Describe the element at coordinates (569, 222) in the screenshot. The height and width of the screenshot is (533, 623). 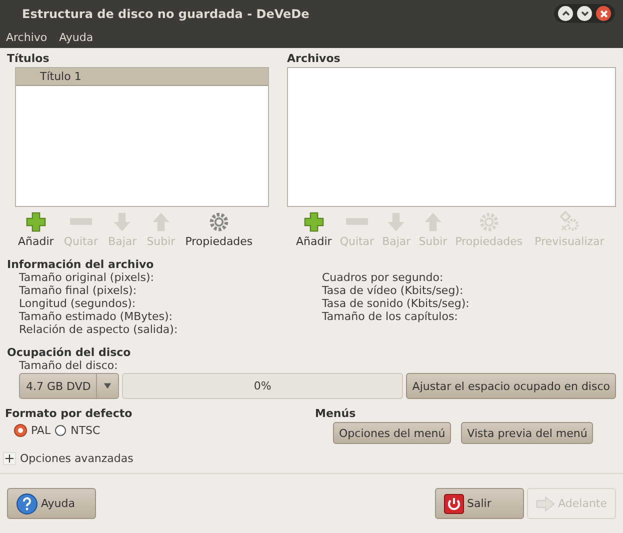
I see `gears-icon` at that location.